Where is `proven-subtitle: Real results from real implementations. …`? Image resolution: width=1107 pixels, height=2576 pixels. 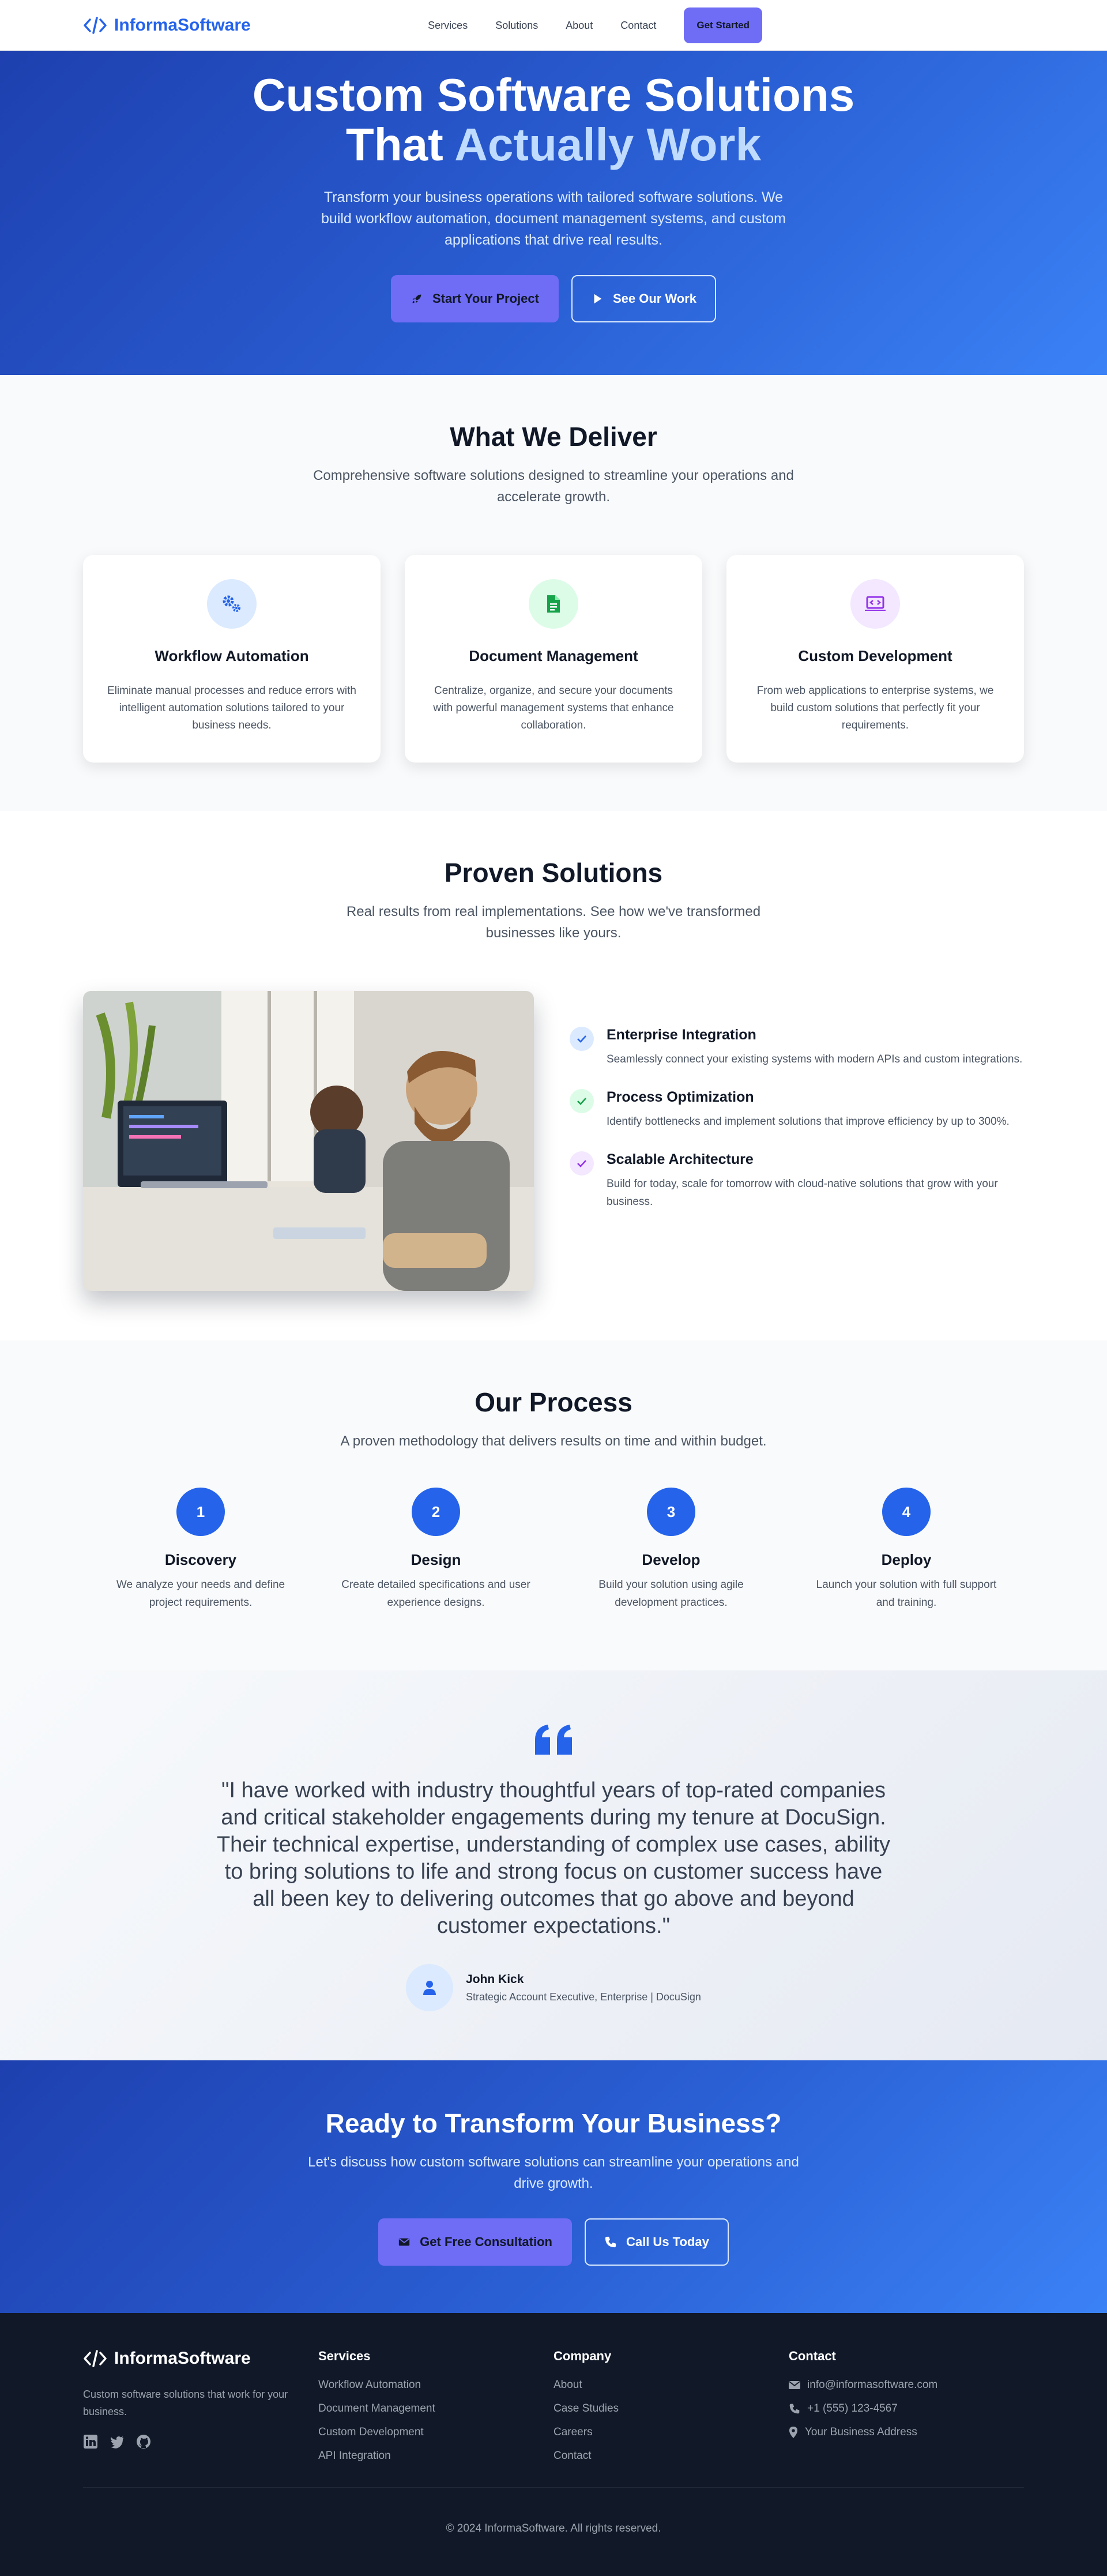 proven-subtitle: Real results from real implementations. … is located at coordinates (553, 922).